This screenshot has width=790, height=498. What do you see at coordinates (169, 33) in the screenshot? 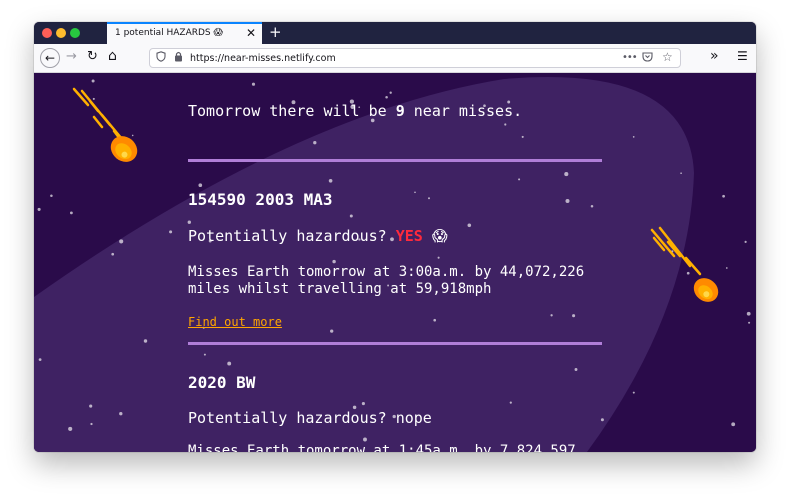
I see `tab-title: 1 potential HAZARDS 😱` at bounding box center [169, 33].